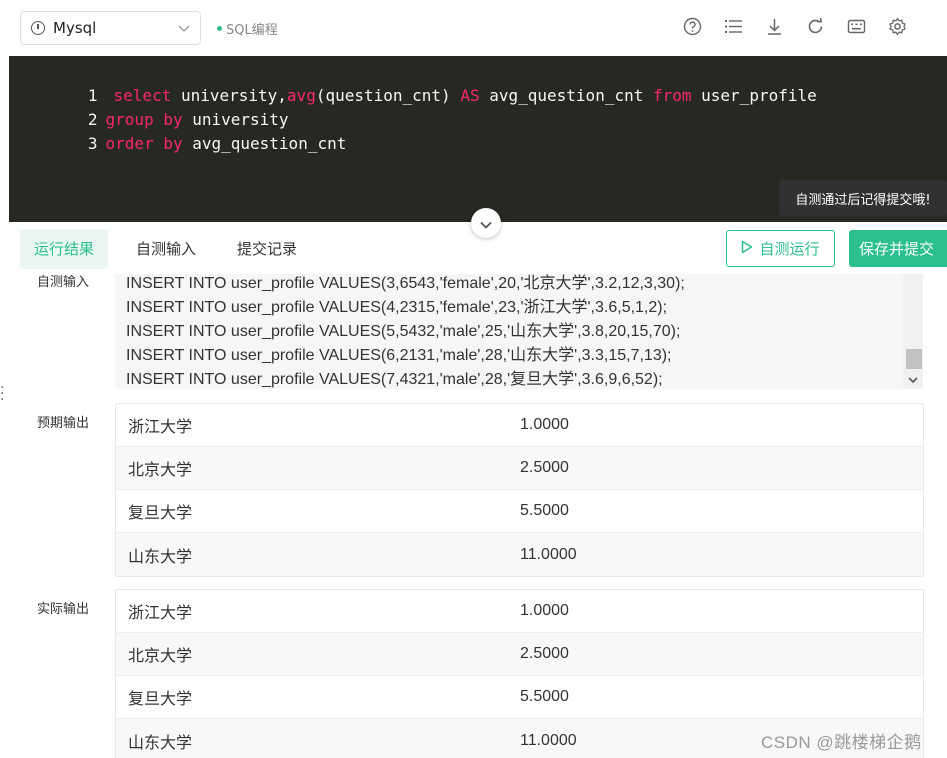 This screenshot has width=947, height=758. Describe the element at coordinates (177, 130) in the screenshot. I see `code-line-3: 3 order by avg_question_cnt` at that location.